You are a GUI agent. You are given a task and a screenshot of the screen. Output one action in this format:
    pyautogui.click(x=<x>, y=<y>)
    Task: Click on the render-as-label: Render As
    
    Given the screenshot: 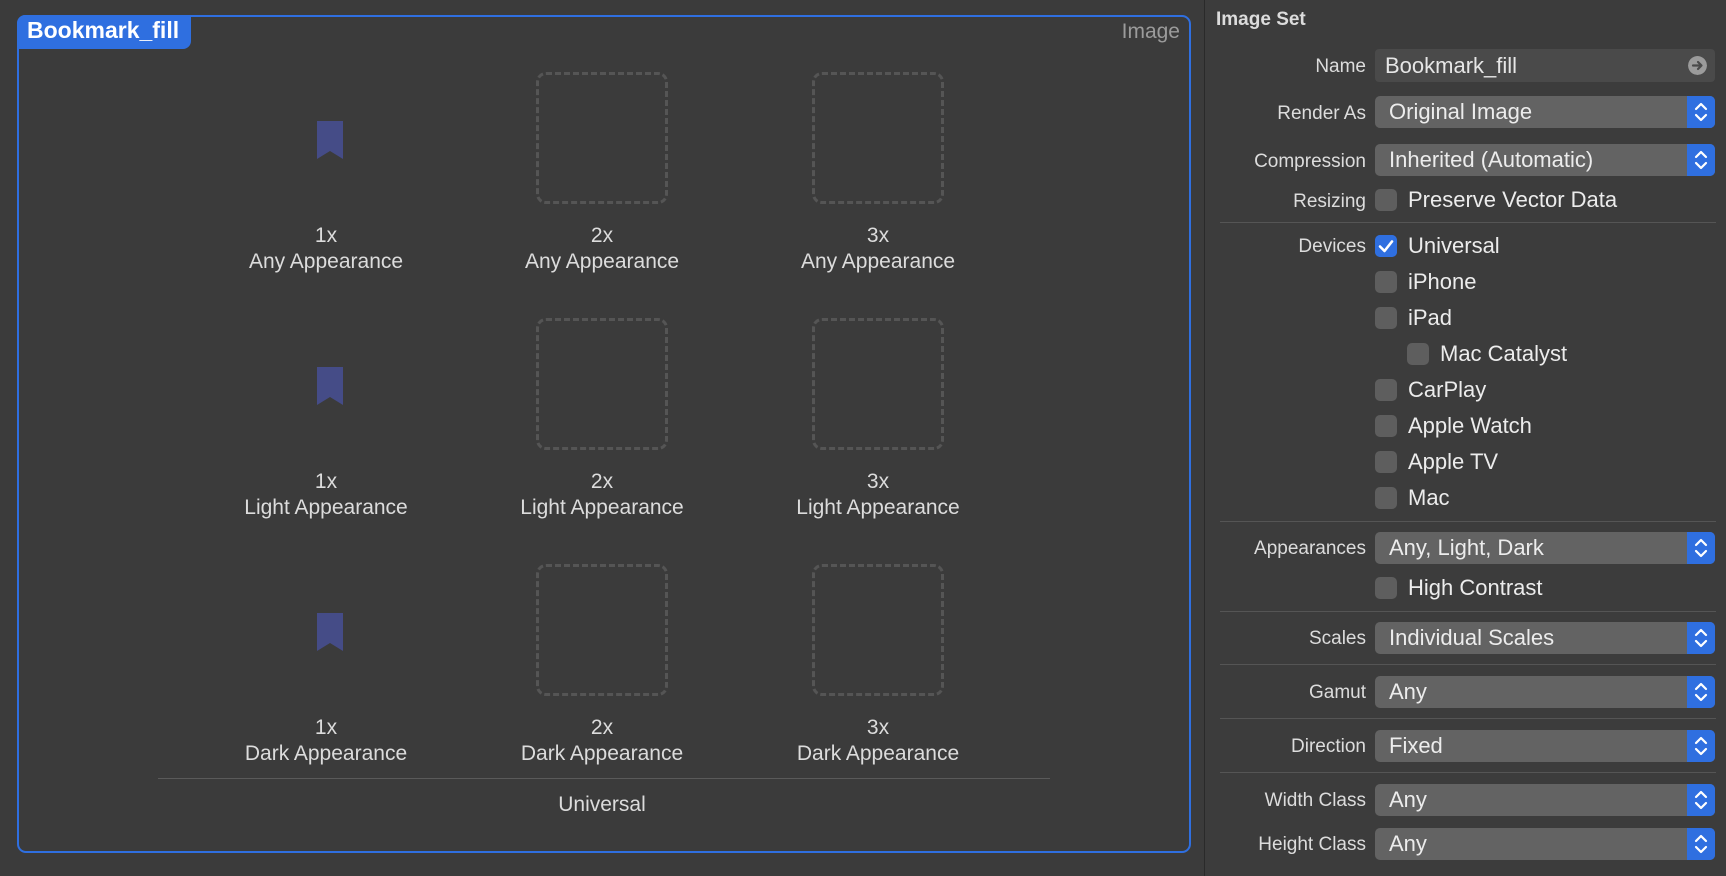 What is the action you would take?
    pyautogui.click(x=1321, y=113)
    